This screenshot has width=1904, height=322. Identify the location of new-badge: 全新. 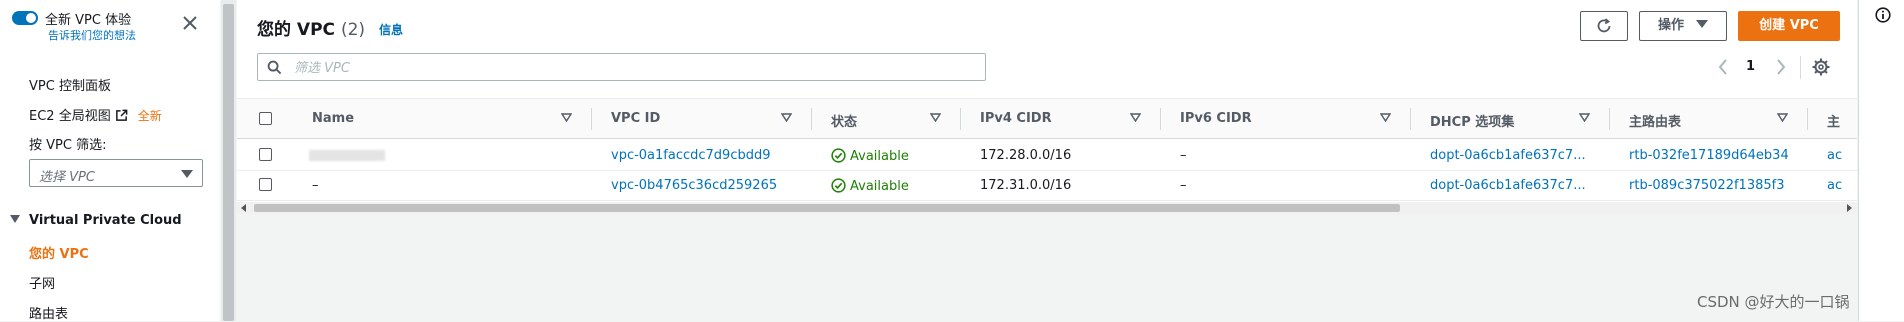
(149, 116).